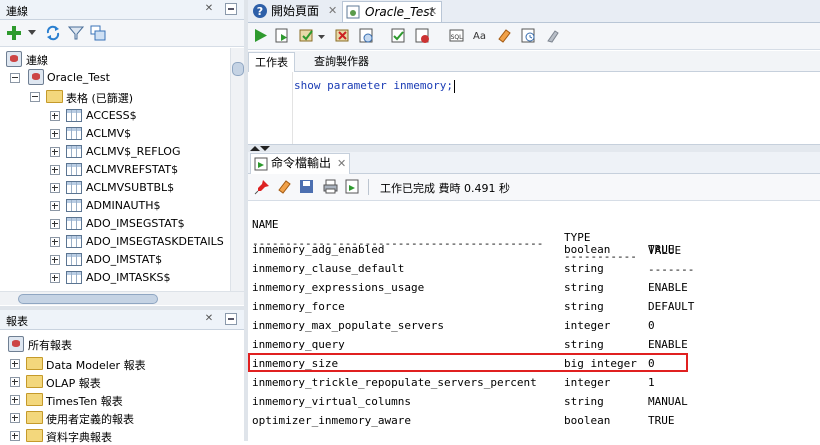  Describe the element at coordinates (155, 241) in the screenshot. I see `table-label: ADO_IMSEGTASKDETAILS` at that location.